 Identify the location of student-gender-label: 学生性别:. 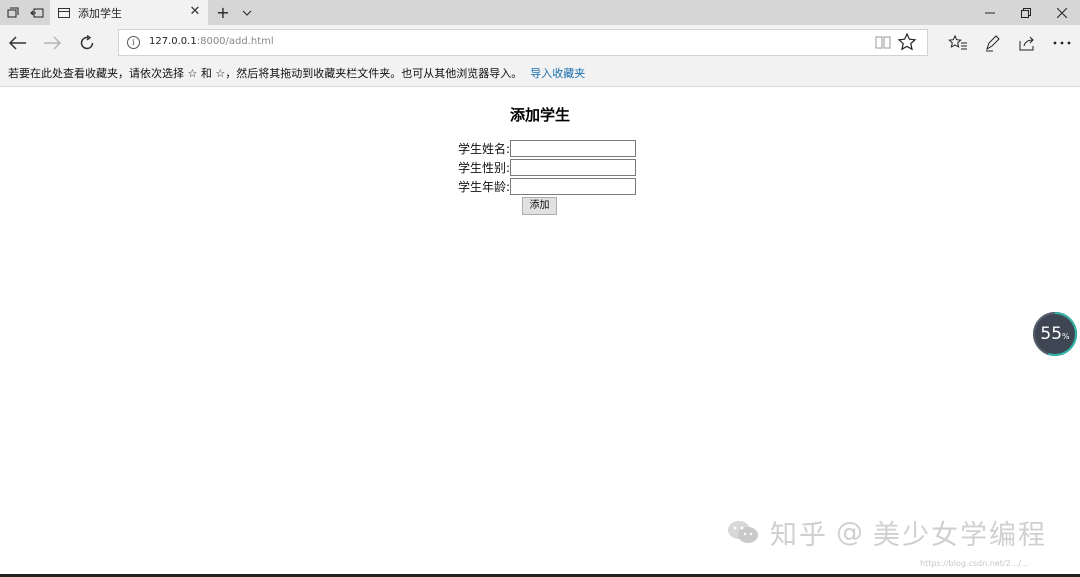
(483, 168).